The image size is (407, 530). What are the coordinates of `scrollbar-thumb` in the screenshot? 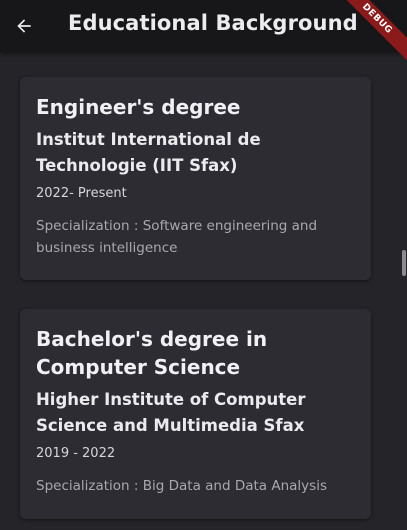 It's located at (404, 263).